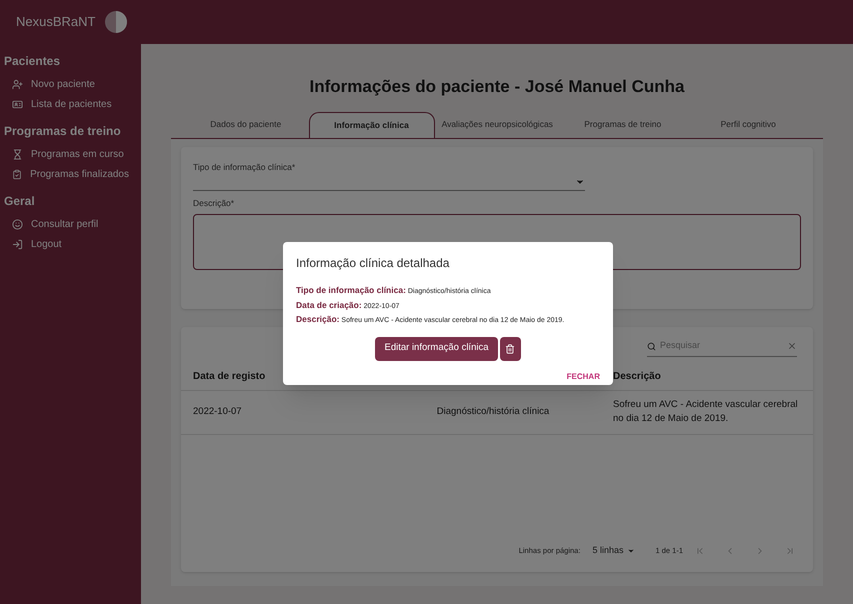 The image size is (853, 604). I want to click on tab: Perfil cognitivo, so click(748, 125).